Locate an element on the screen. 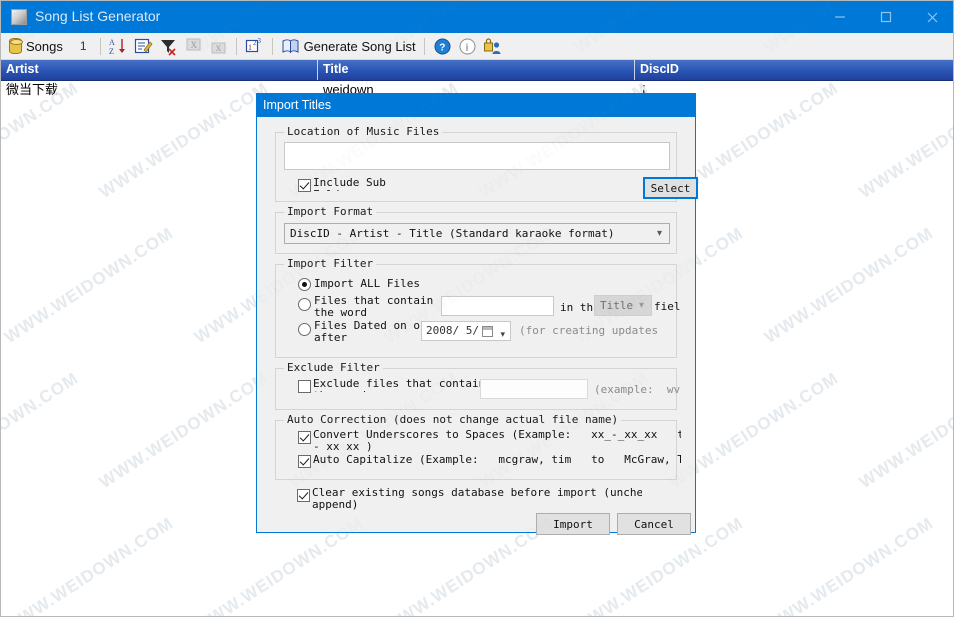 This screenshot has height=617, width=954. sort-az-icon: A Z is located at coordinates (118, 46).